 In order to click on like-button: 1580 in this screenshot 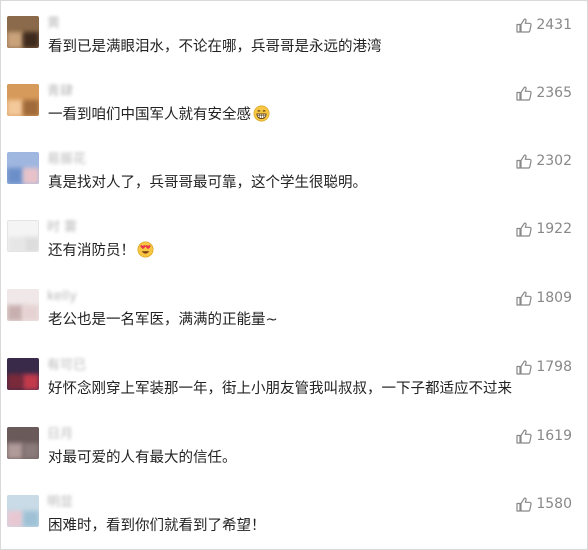, I will do `click(544, 504)`.